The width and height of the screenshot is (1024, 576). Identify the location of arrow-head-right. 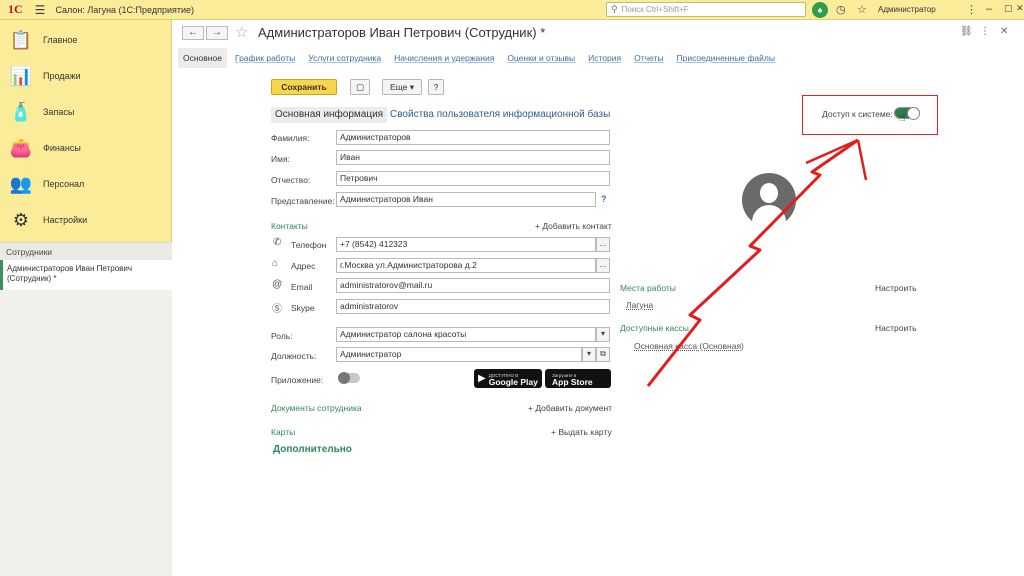
(862, 160).